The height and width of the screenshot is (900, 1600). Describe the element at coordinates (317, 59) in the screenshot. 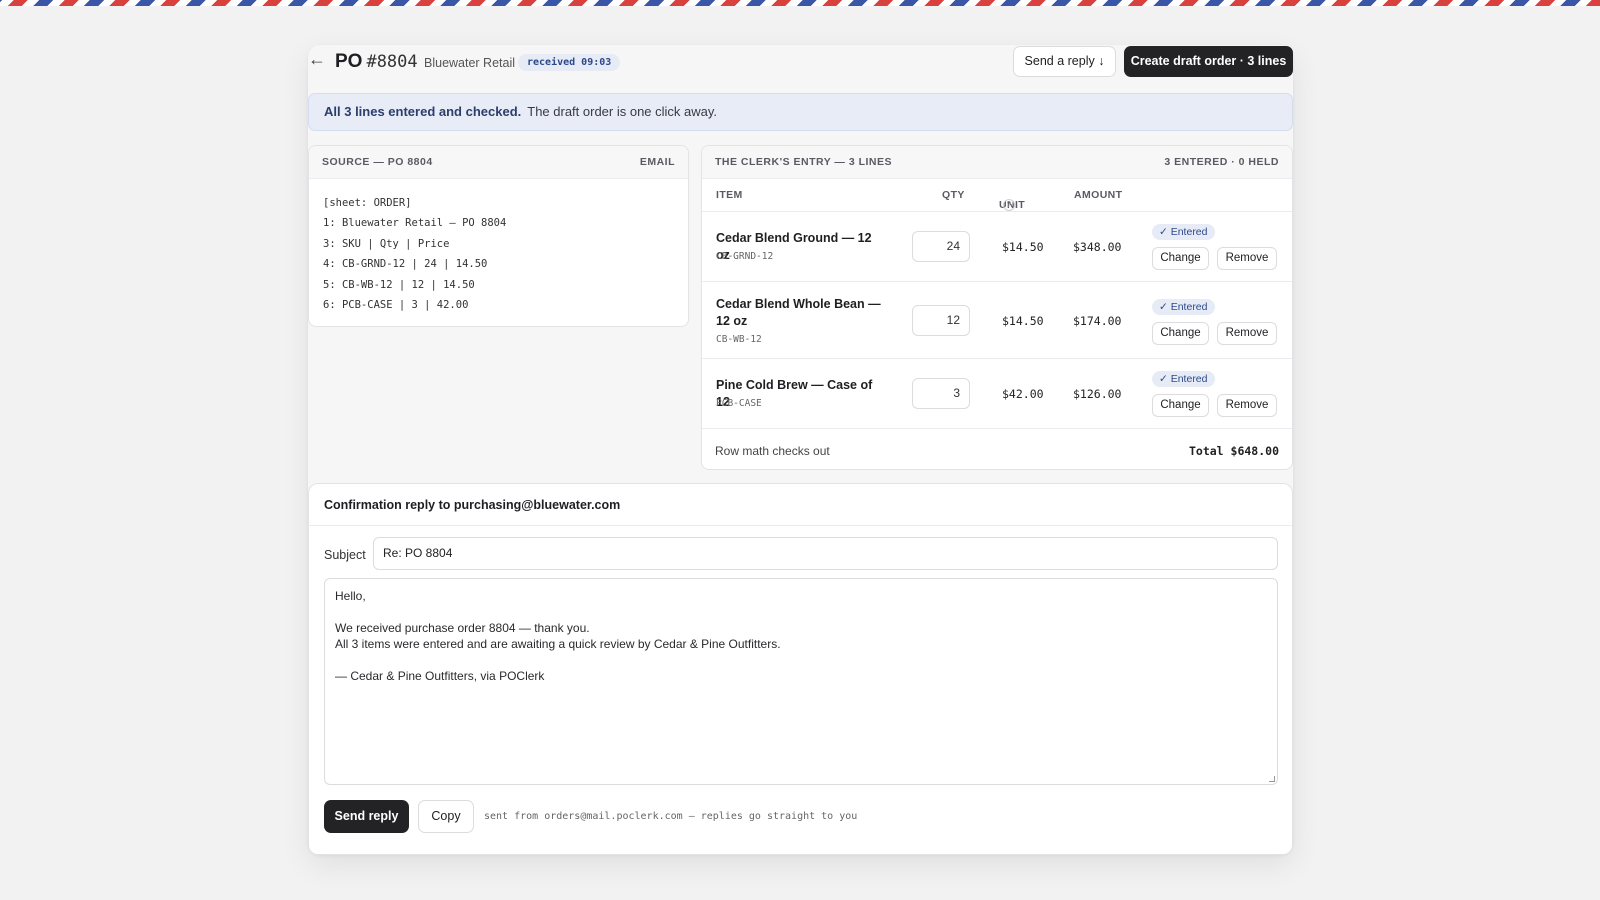

I see `back-arrow-icon: ←` at that location.